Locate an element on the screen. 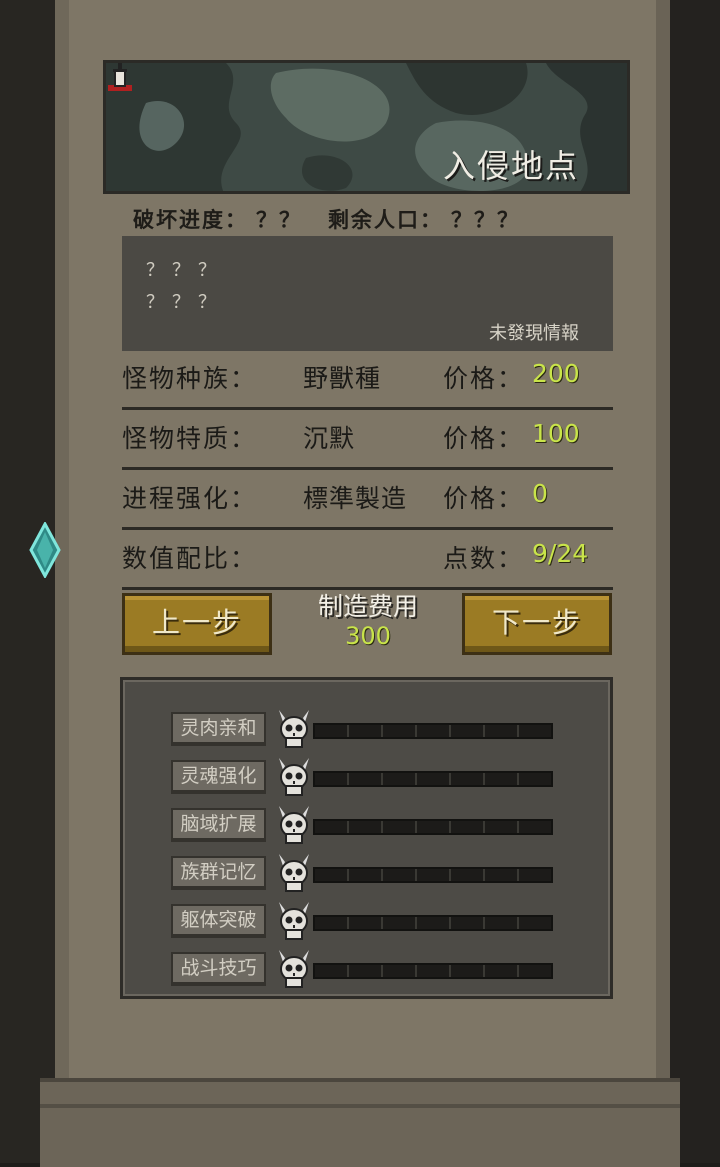  tower-marker-icon is located at coordinates (120, 78).